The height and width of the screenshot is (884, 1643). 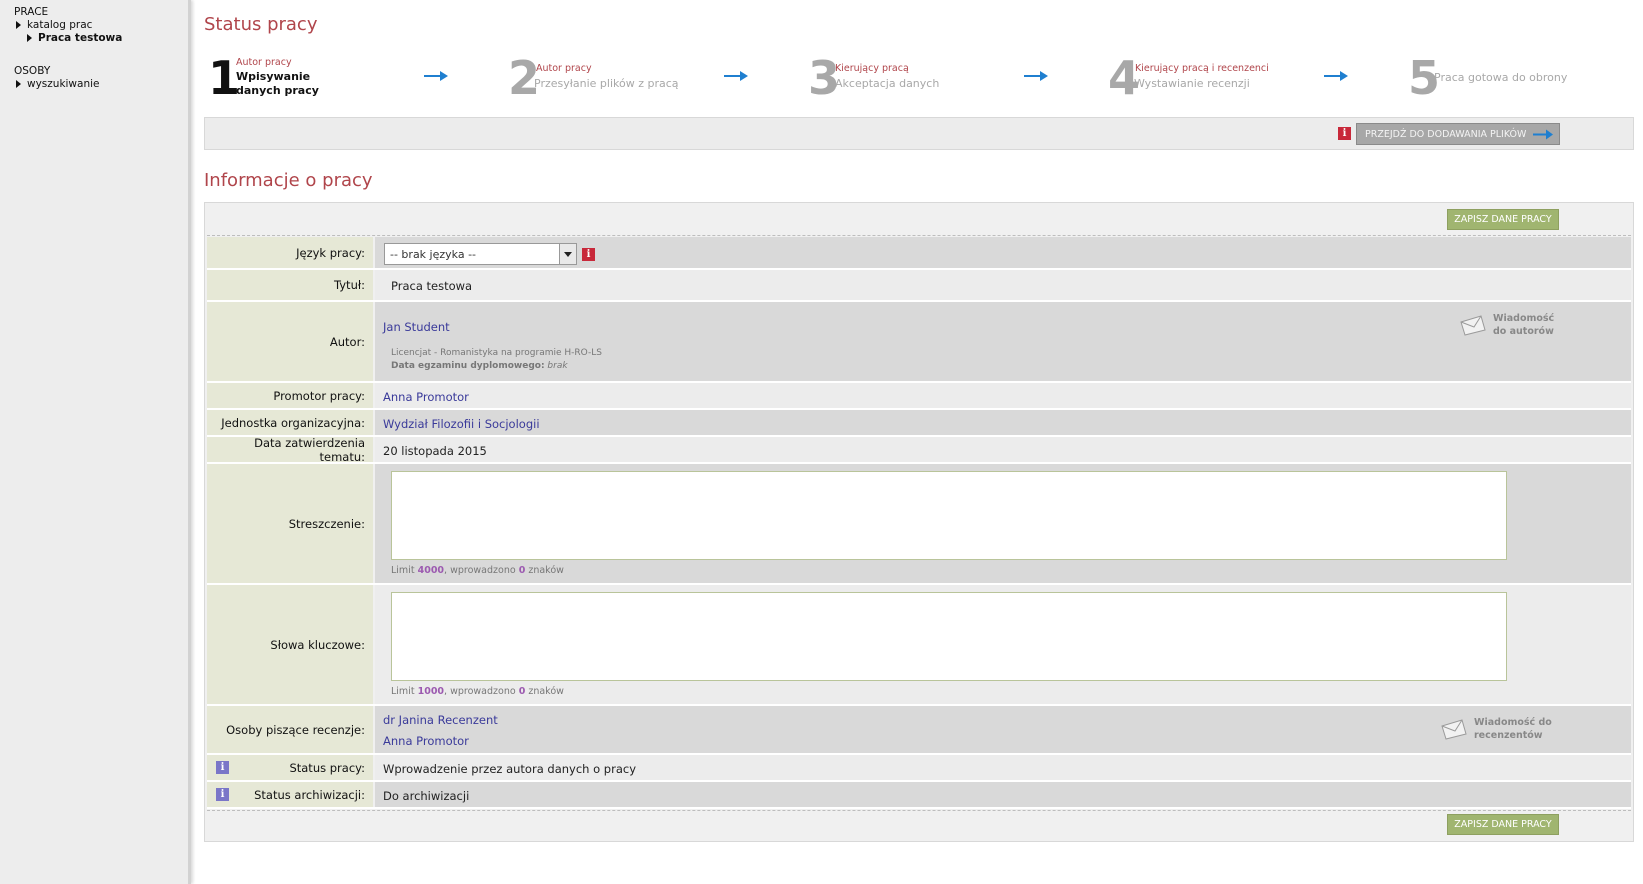 I want to click on next-step-button: PRZEJDŹ DO DODAWANIA PLIKÓW, so click(x=1458, y=134).